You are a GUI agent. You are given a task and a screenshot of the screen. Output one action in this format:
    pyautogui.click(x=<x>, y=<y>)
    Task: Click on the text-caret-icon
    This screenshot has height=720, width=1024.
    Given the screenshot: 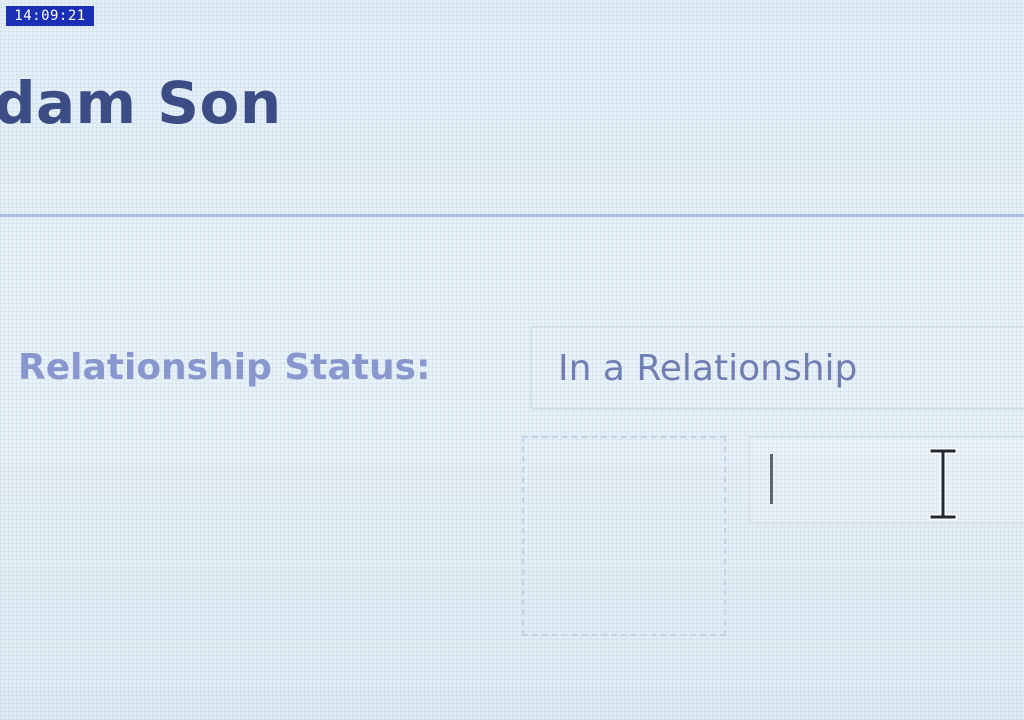 What is the action you would take?
    pyautogui.click(x=771, y=479)
    